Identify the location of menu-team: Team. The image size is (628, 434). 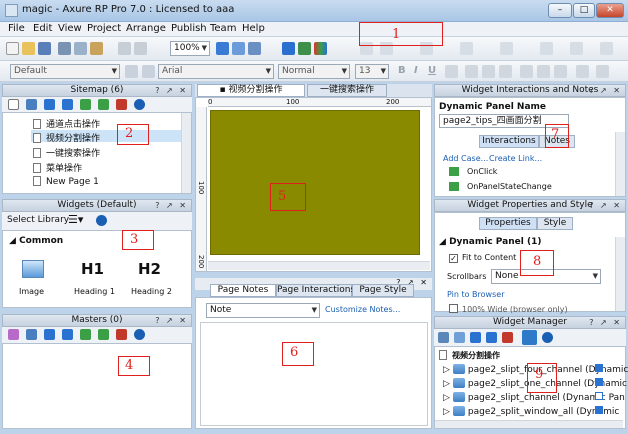
(223, 28).